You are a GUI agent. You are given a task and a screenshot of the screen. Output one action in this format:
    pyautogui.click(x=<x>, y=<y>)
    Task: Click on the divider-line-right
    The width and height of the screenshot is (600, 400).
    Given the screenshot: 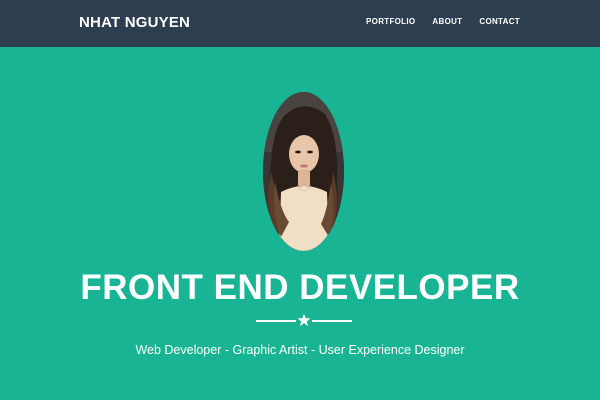 What is the action you would take?
    pyautogui.click(x=332, y=321)
    